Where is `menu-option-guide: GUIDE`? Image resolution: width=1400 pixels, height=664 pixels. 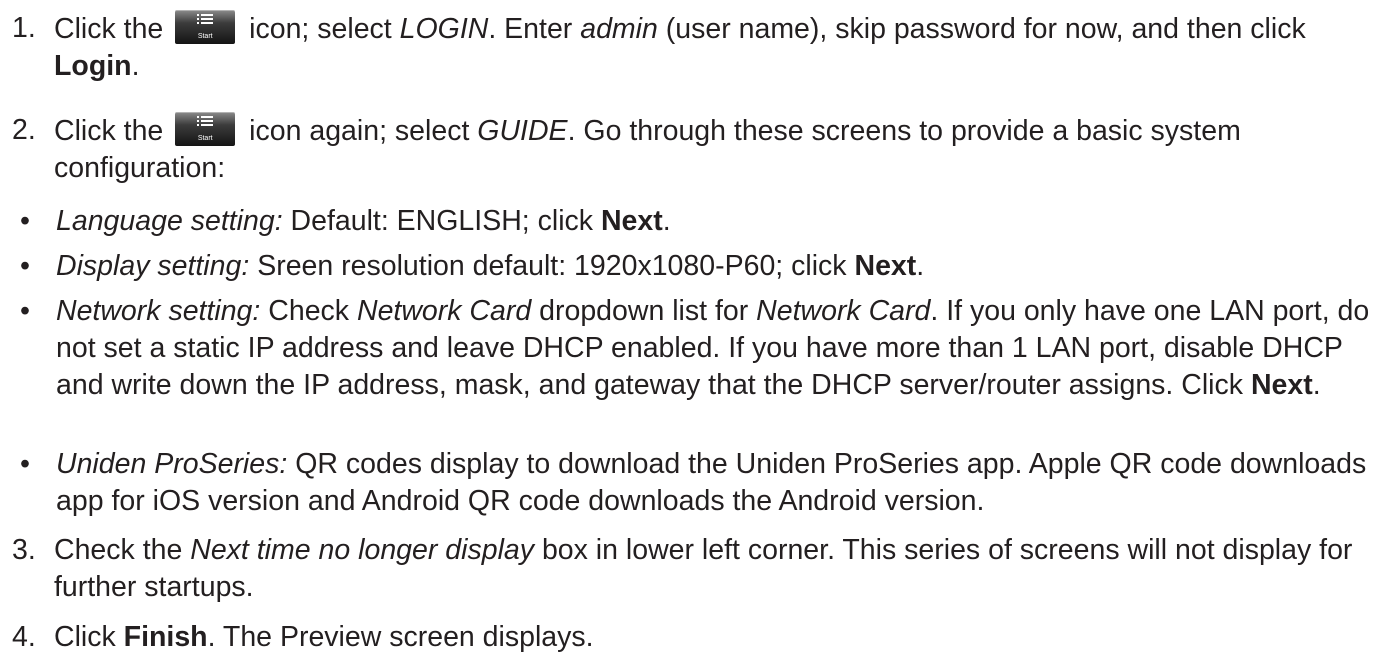 menu-option-guide: GUIDE is located at coordinates (522, 131).